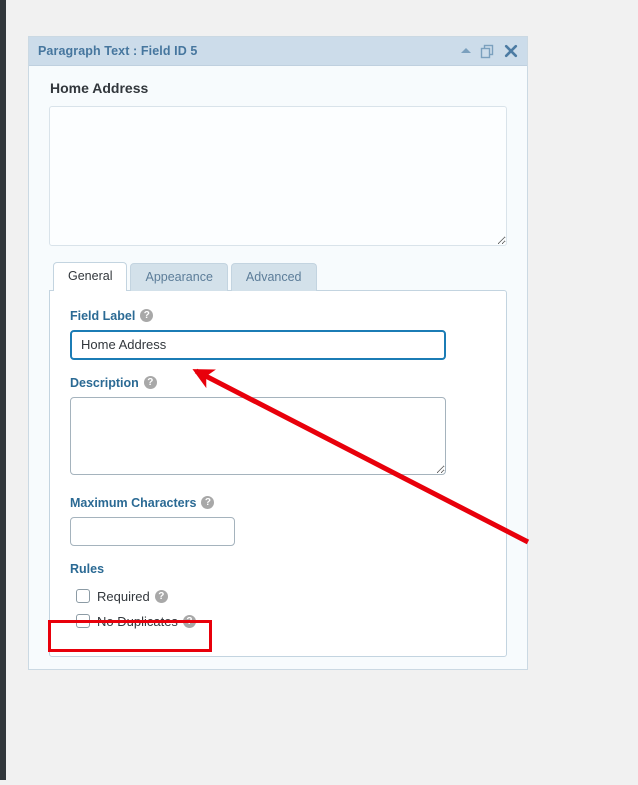  I want to click on field-label-block: Field Label ?, so click(278, 334).